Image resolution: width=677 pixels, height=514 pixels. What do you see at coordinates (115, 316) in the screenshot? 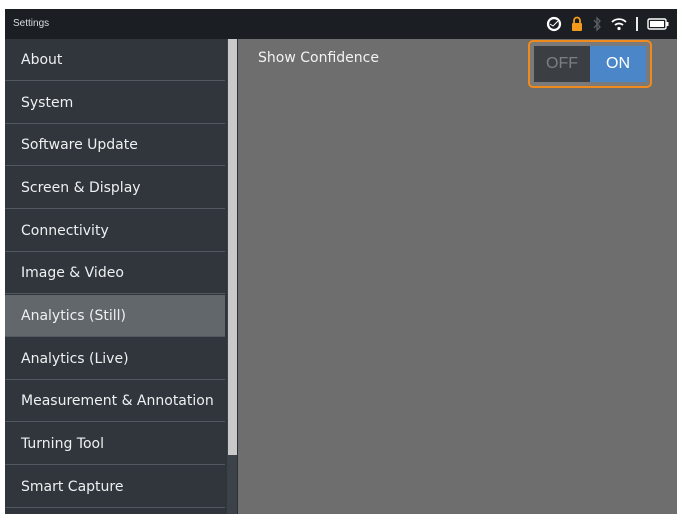
I see `sidebar-item-analytics-still: Analytics (Still)` at bounding box center [115, 316].